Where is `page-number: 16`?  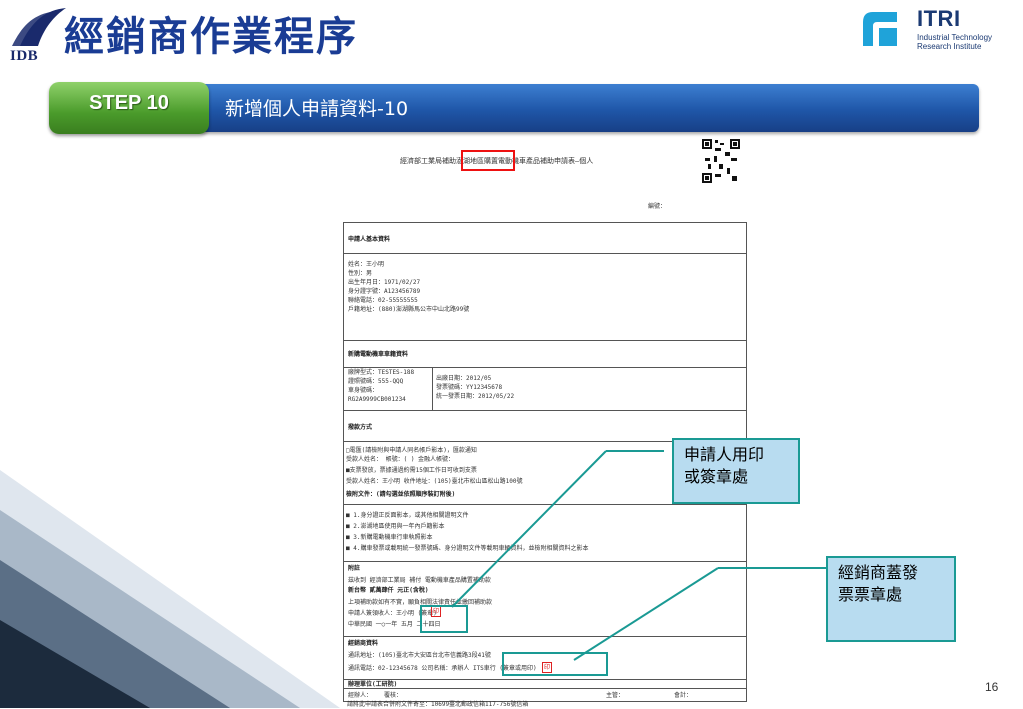 page-number: 16 is located at coordinates (992, 687).